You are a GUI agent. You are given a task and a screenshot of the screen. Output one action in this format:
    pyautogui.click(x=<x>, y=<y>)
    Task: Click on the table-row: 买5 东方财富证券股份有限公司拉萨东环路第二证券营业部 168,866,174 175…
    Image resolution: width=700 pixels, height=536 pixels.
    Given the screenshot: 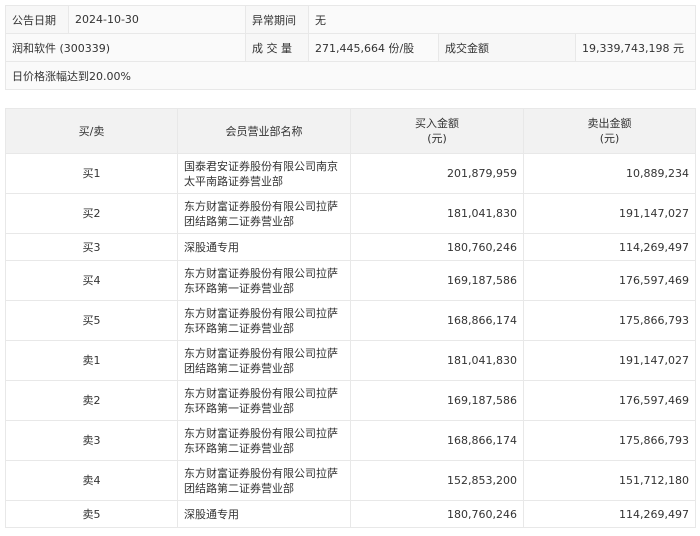 What is the action you would take?
    pyautogui.click(x=350, y=320)
    